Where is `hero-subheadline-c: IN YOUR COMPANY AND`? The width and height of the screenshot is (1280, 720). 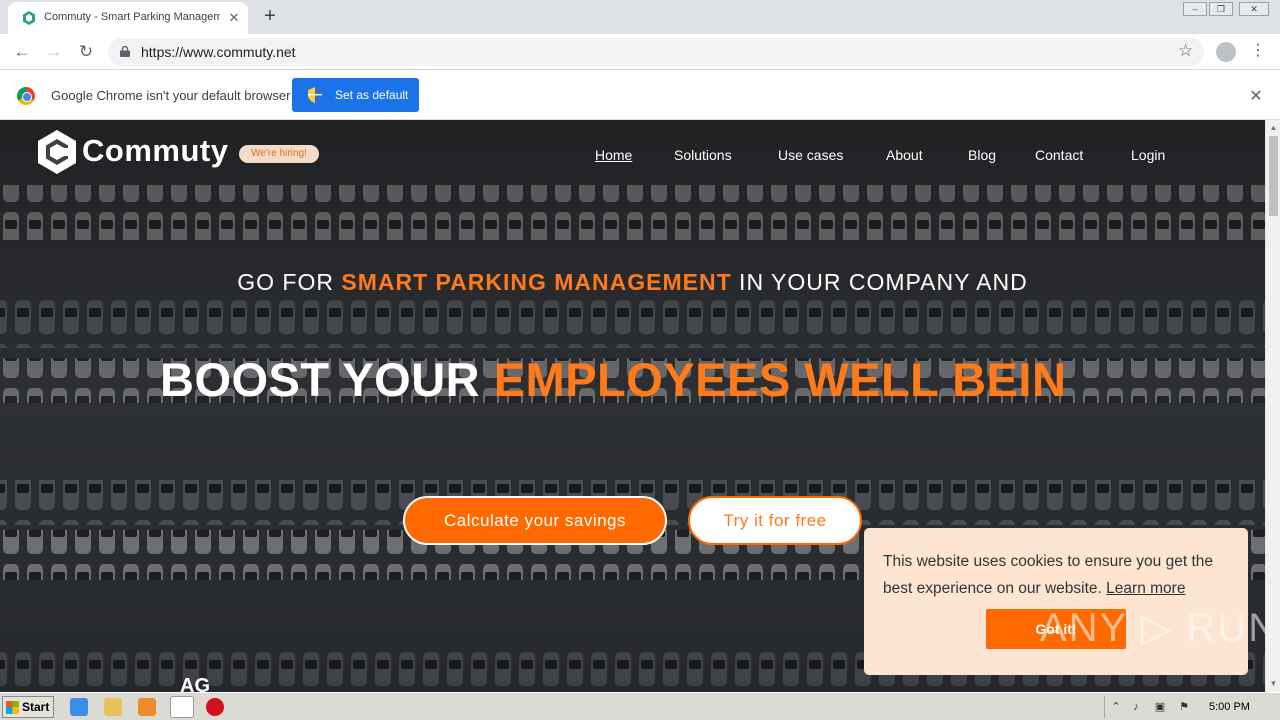 hero-subheadline-c: IN YOUR COMPANY AND is located at coordinates (879, 282).